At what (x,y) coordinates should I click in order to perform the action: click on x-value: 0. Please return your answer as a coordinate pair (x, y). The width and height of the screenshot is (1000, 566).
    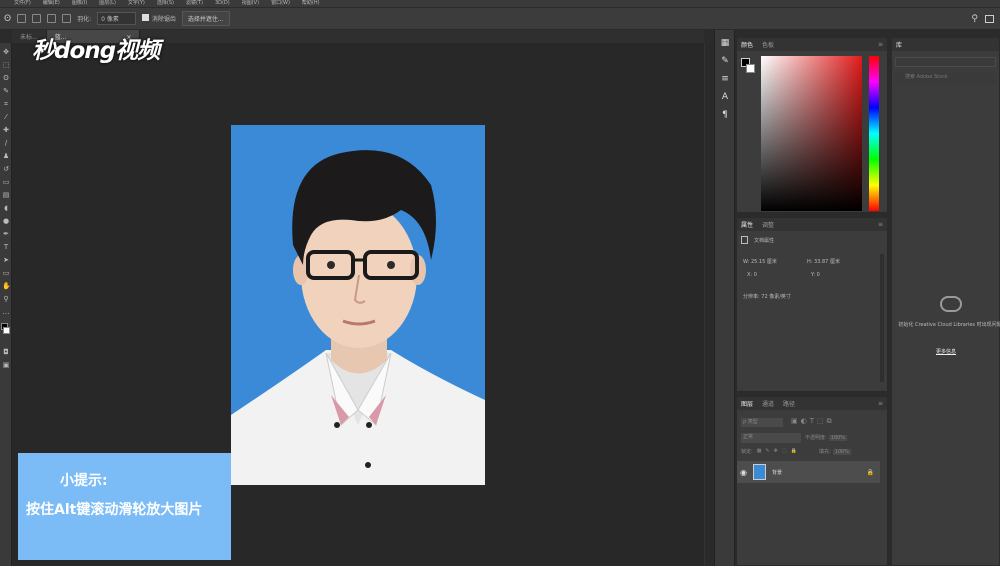
    Looking at the image, I should click on (755, 275).